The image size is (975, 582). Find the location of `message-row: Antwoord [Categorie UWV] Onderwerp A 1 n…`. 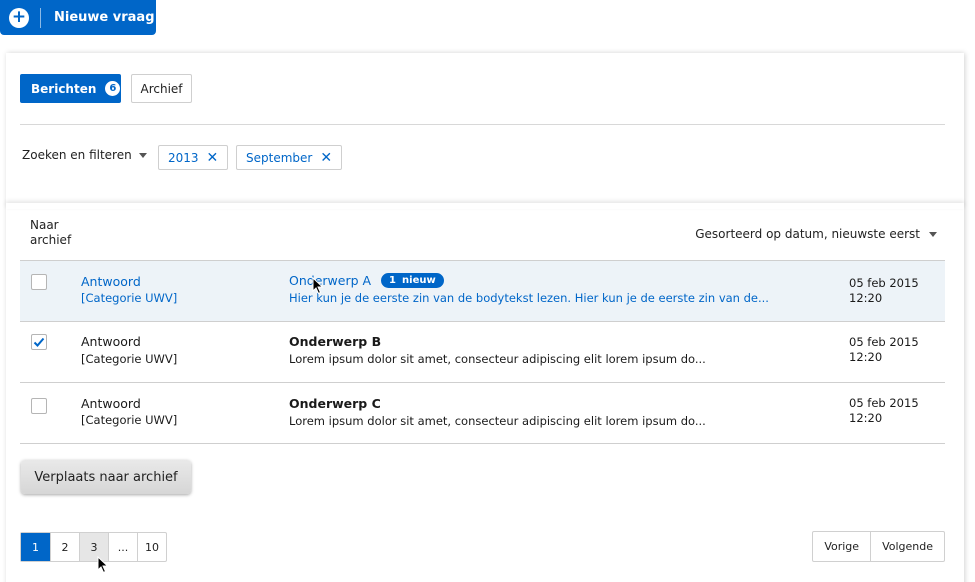

message-row: Antwoord [Categorie UWV] Onderwerp A 1 n… is located at coordinates (482, 291).